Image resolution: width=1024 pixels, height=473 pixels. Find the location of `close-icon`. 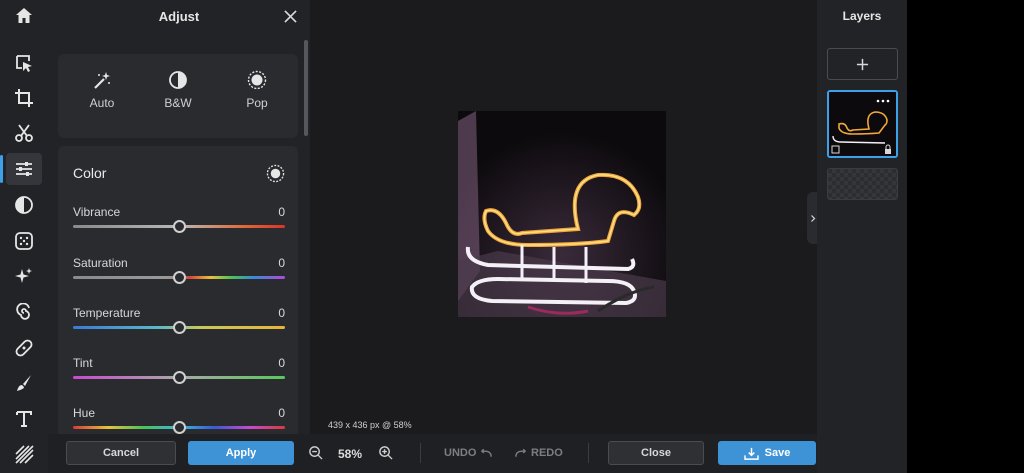

close-icon is located at coordinates (290, 16).